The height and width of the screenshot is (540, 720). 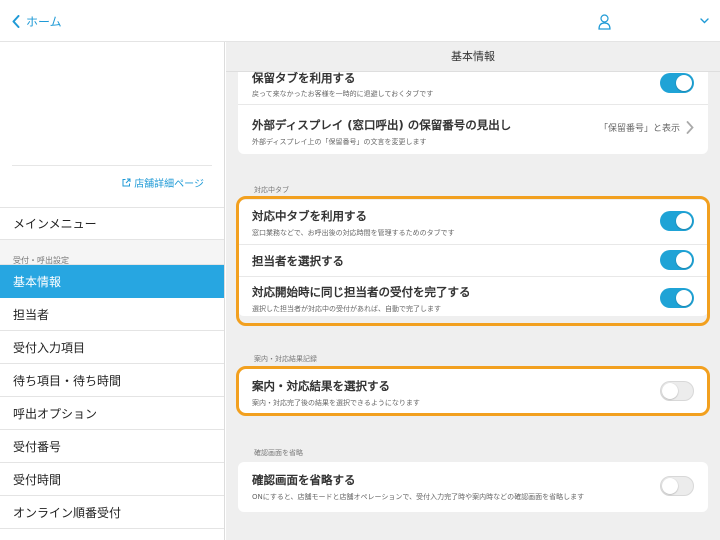 I want to click on hold-heading-value-text: 「保留番号」と表示, so click(x=639, y=129).